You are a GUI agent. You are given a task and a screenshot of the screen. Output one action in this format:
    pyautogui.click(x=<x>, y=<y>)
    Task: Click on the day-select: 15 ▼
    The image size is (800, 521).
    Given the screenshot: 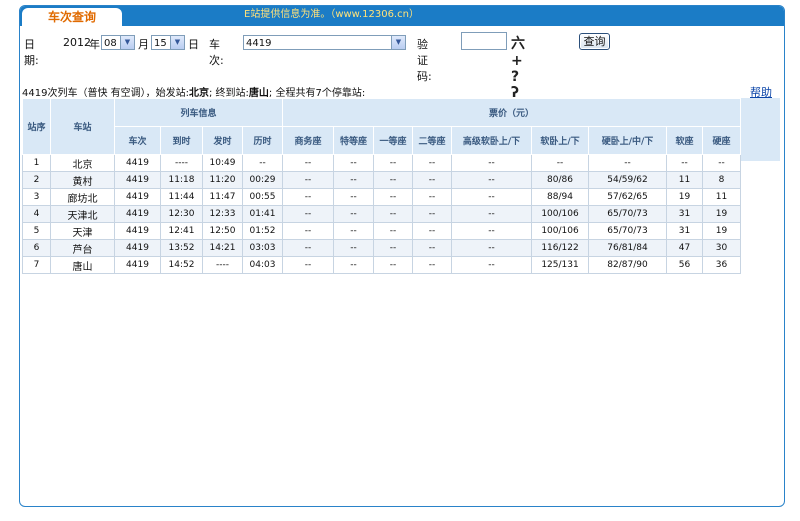 What is the action you would take?
    pyautogui.click(x=168, y=42)
    